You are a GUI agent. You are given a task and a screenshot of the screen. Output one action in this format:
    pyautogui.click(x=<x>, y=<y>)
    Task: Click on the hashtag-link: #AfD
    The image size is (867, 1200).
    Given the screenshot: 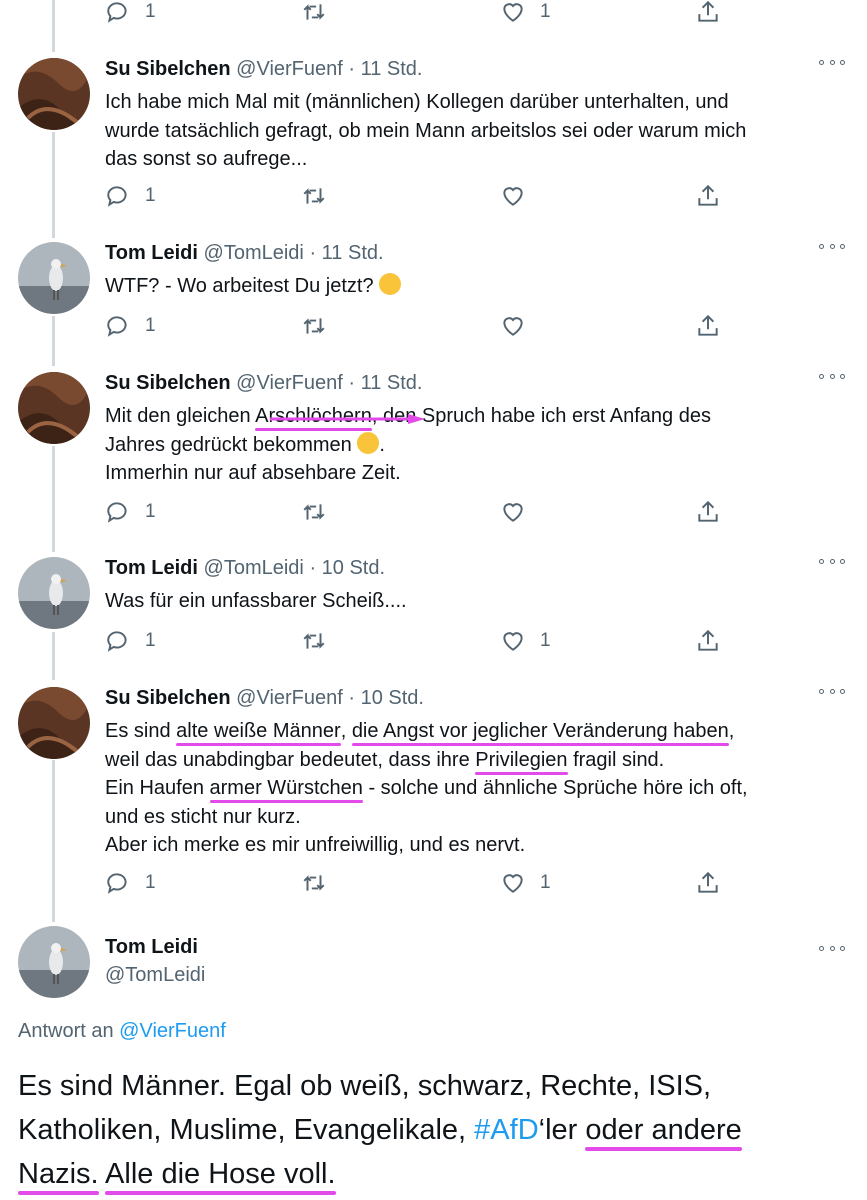 What is the action you would take?
    pyautogui.click(x=506, y=1130)
    